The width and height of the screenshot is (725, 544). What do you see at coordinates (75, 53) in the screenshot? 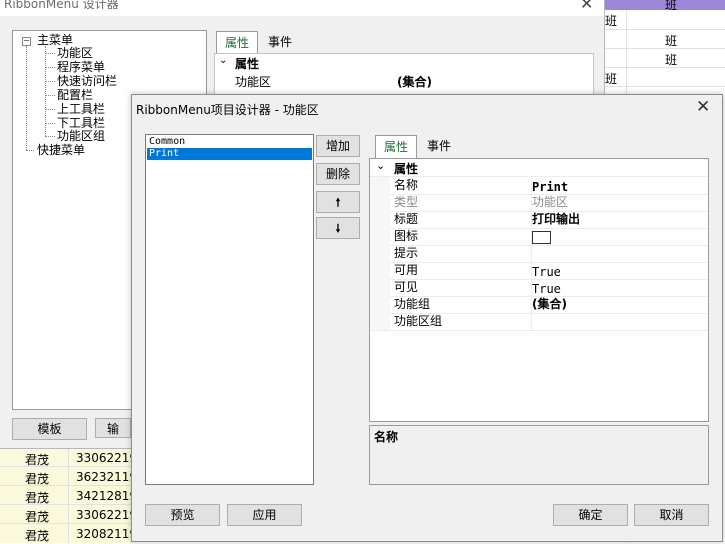
I see `tree-item-ribbon-area: 功能区` at bounding box center [75, 53].